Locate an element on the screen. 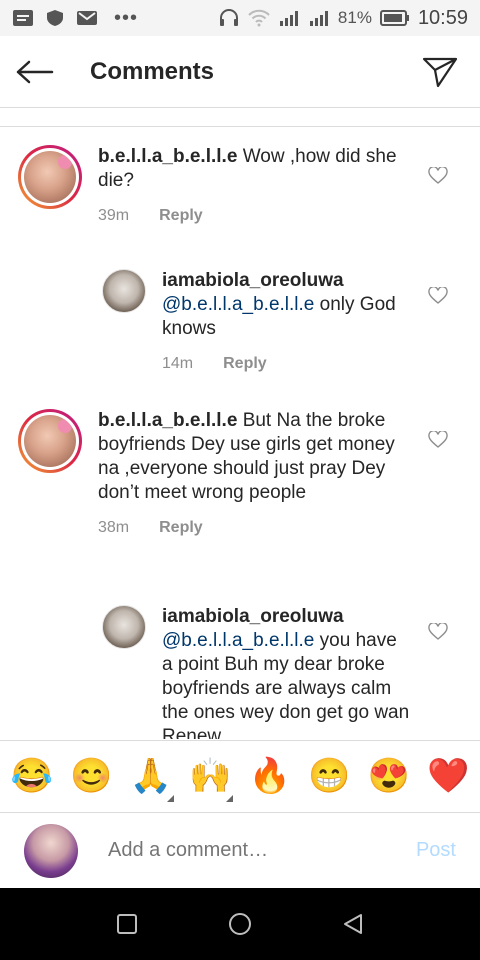 Image resolution: width=480 pixels, height=960 pixels. post-button: Post is located at coordinates (436, 850).